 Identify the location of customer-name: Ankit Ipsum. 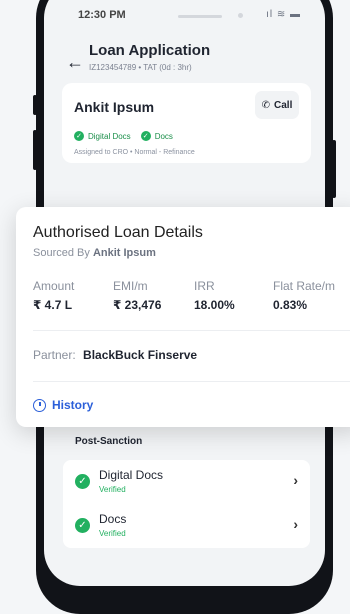
(114, 107).